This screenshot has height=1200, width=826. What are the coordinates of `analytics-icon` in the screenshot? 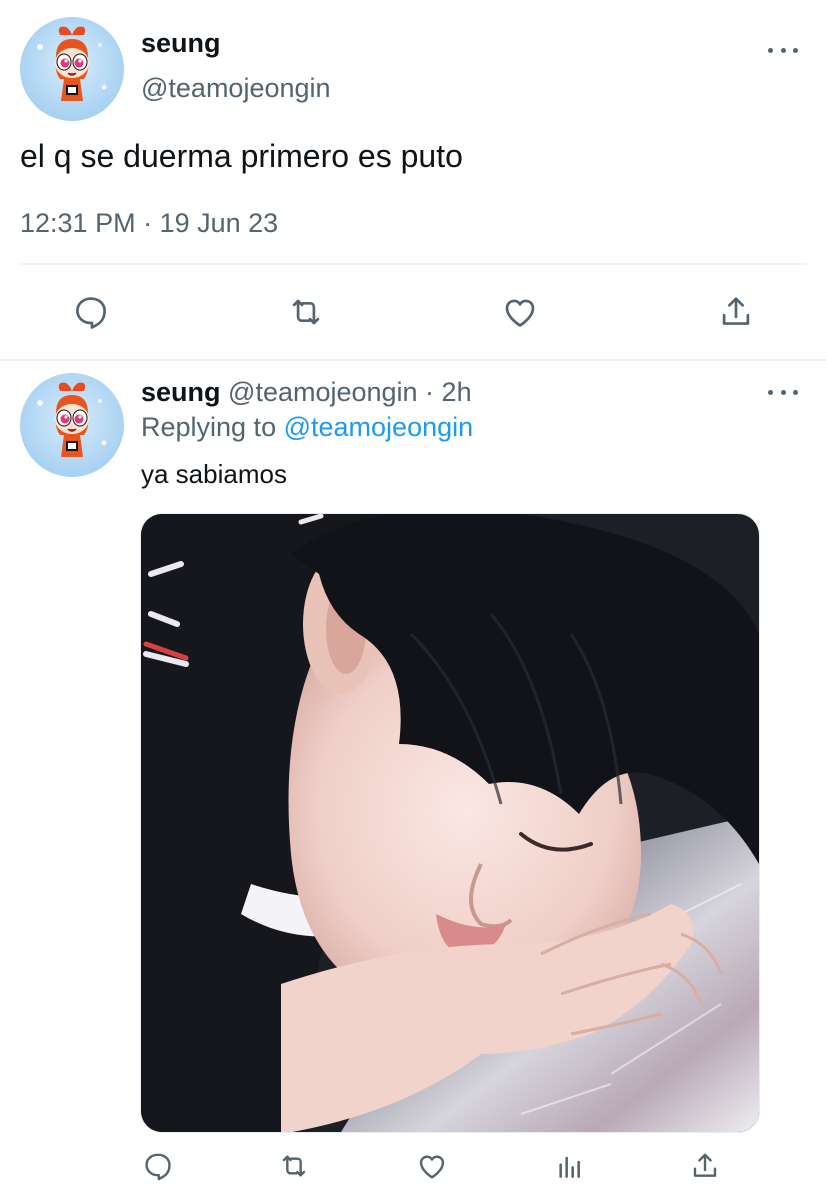 It's located at (569, 1167).